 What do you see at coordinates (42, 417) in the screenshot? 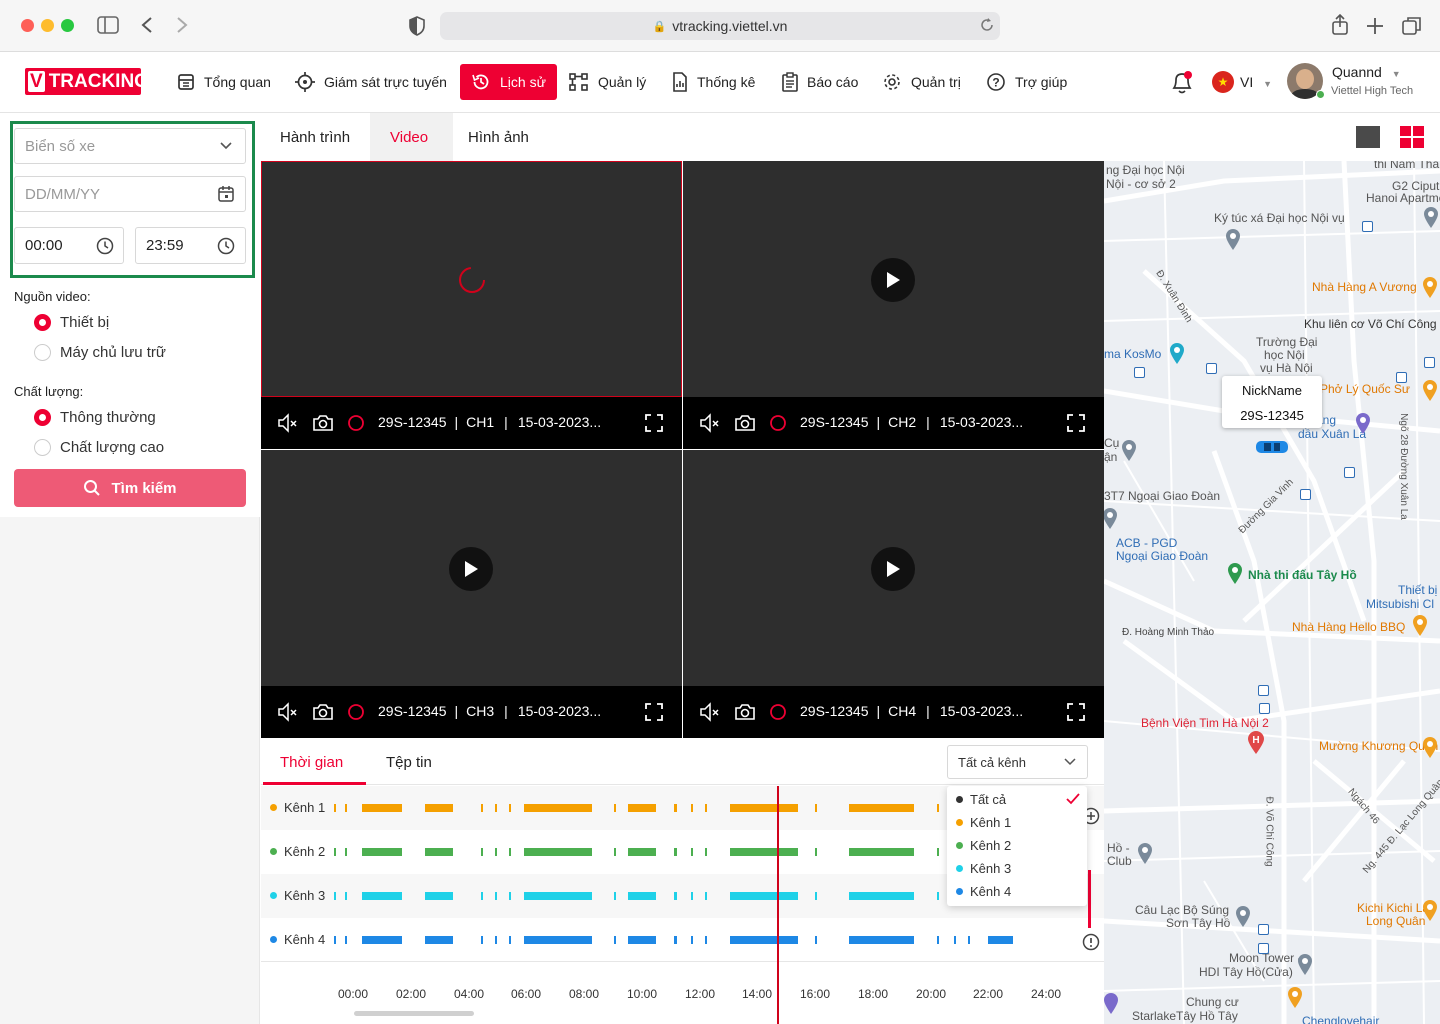
I see `quality-normal-radio` at bounding box center [42, 417].